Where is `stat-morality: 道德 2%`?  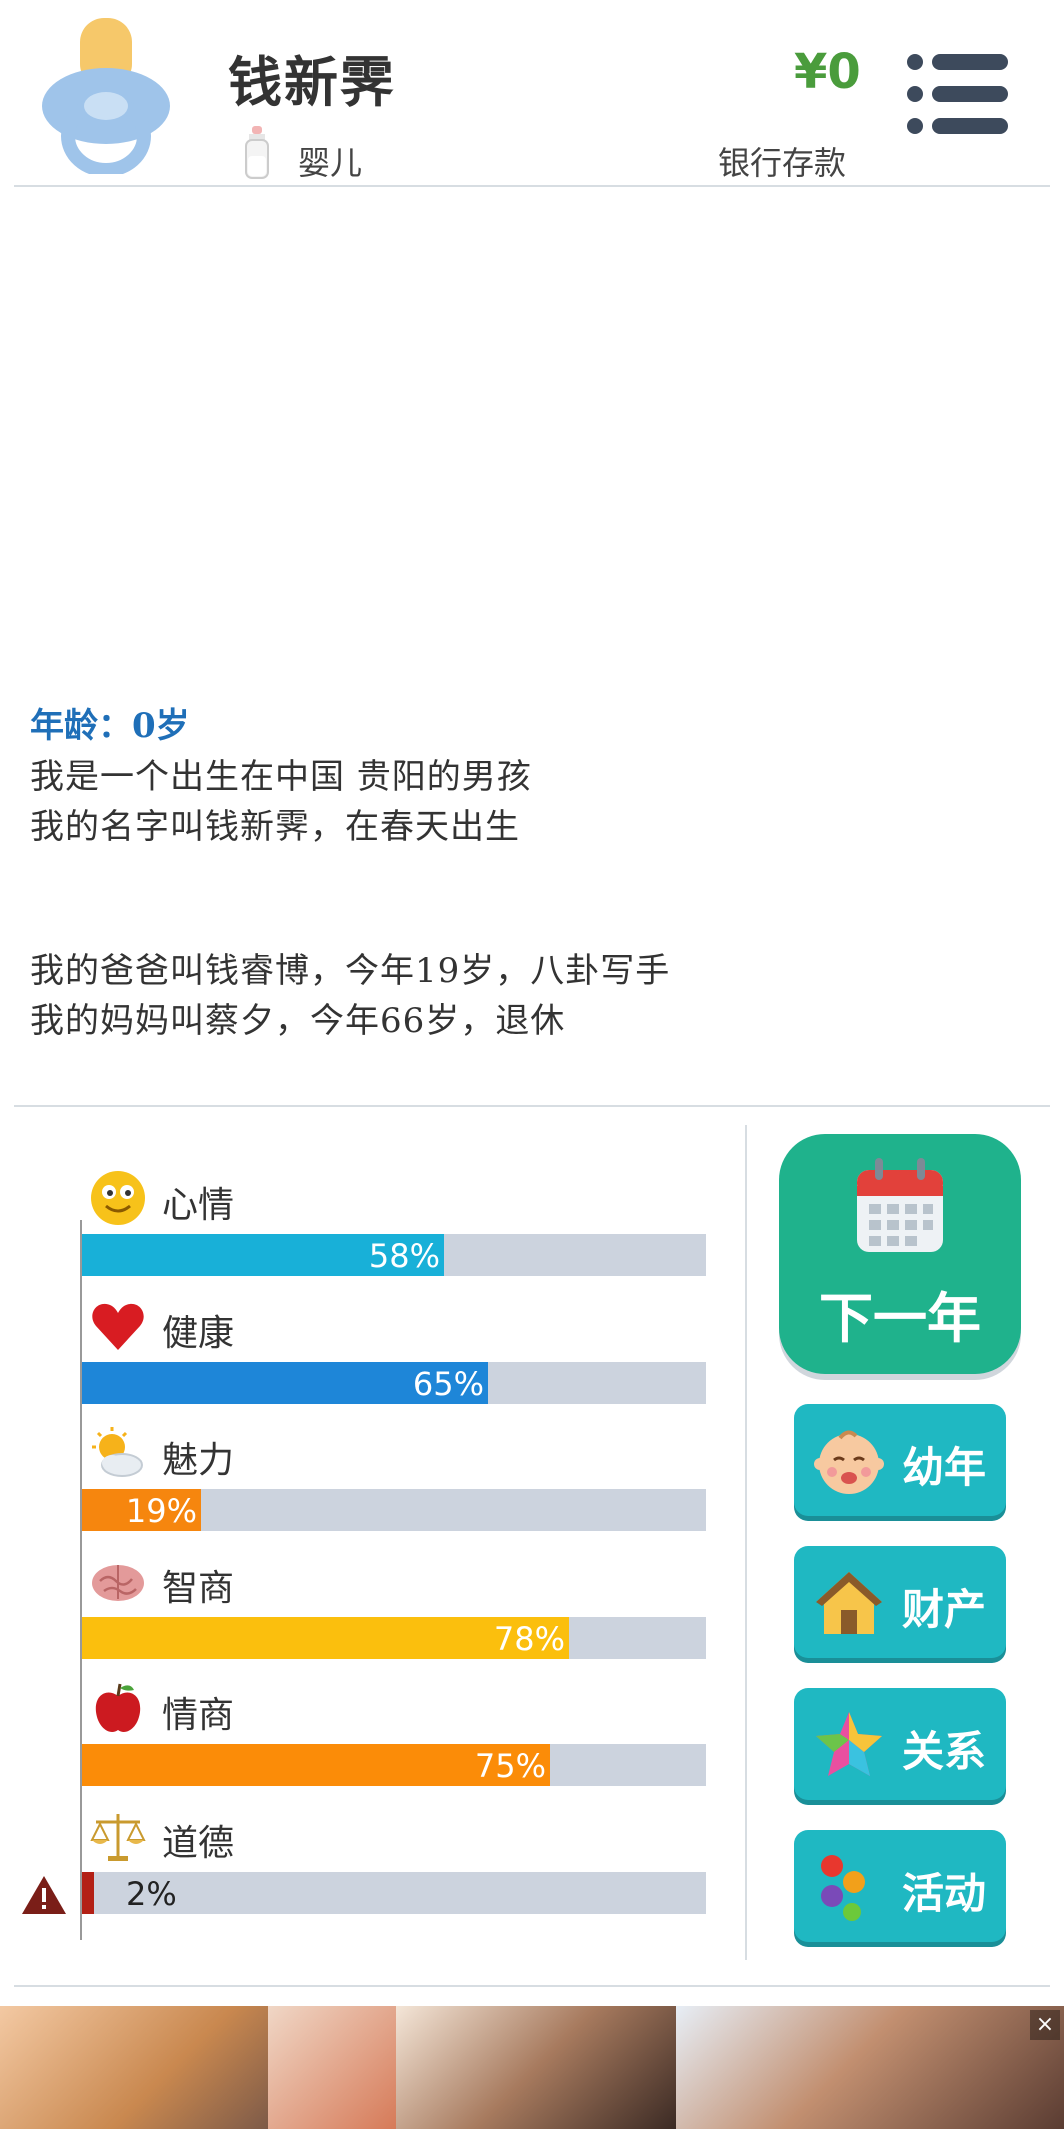 stat-morality: 道德 2% is located at coordinates (393, 1868).